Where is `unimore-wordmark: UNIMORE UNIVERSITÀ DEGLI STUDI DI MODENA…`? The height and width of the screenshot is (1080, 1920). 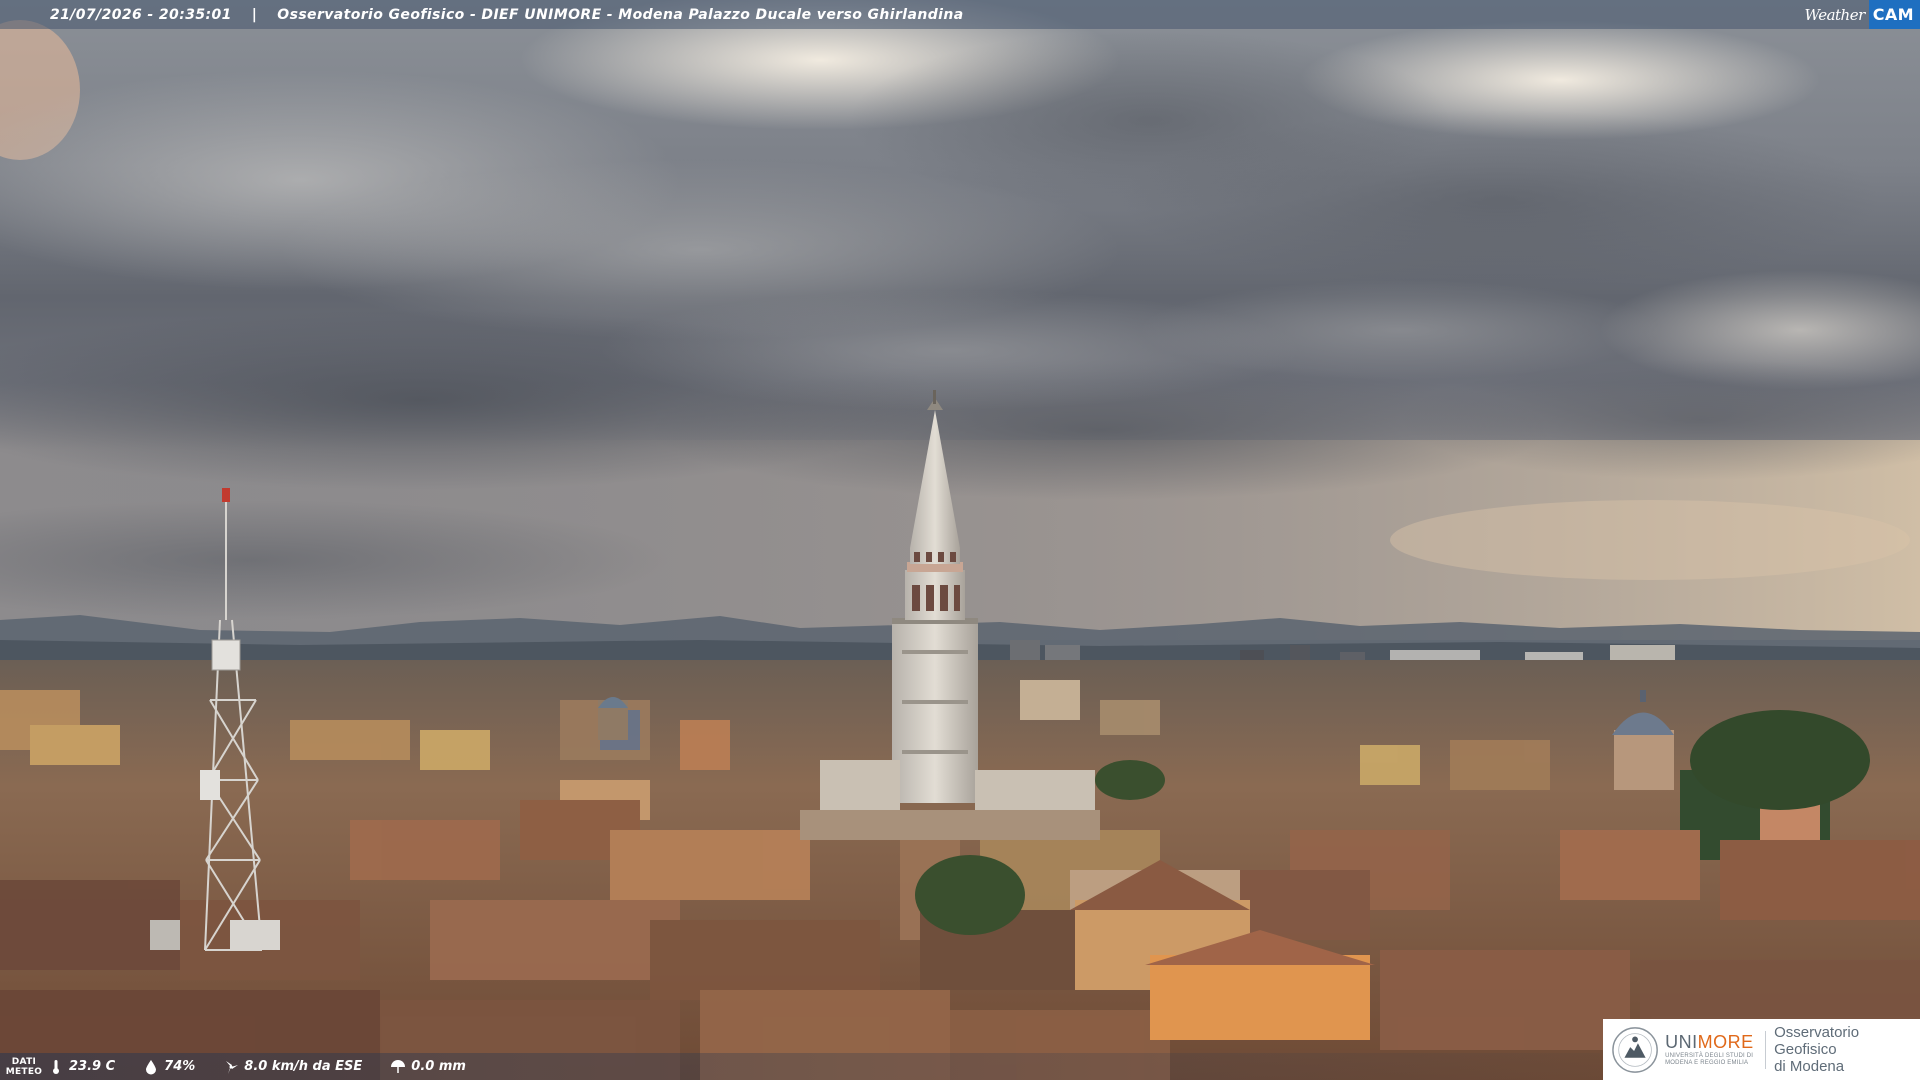
unimore-wordmark: UNIMORE UNIVERSITÀ DEGLI STUDI DI MODENA… is located at coordinates (1711, 1049).